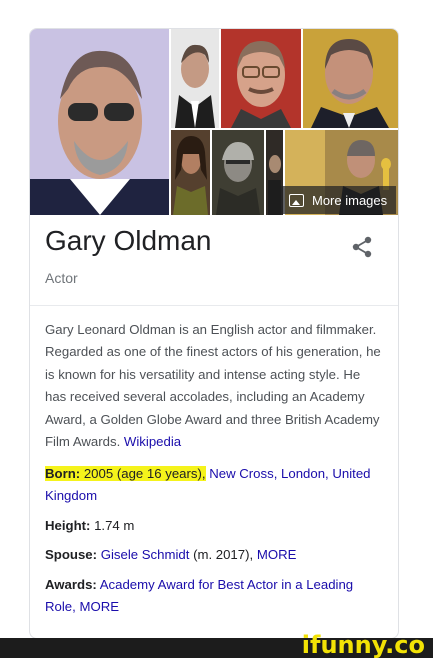 The image size is (433, 659). I want to click on spouse-more-link: MORE, so click(277, 554).